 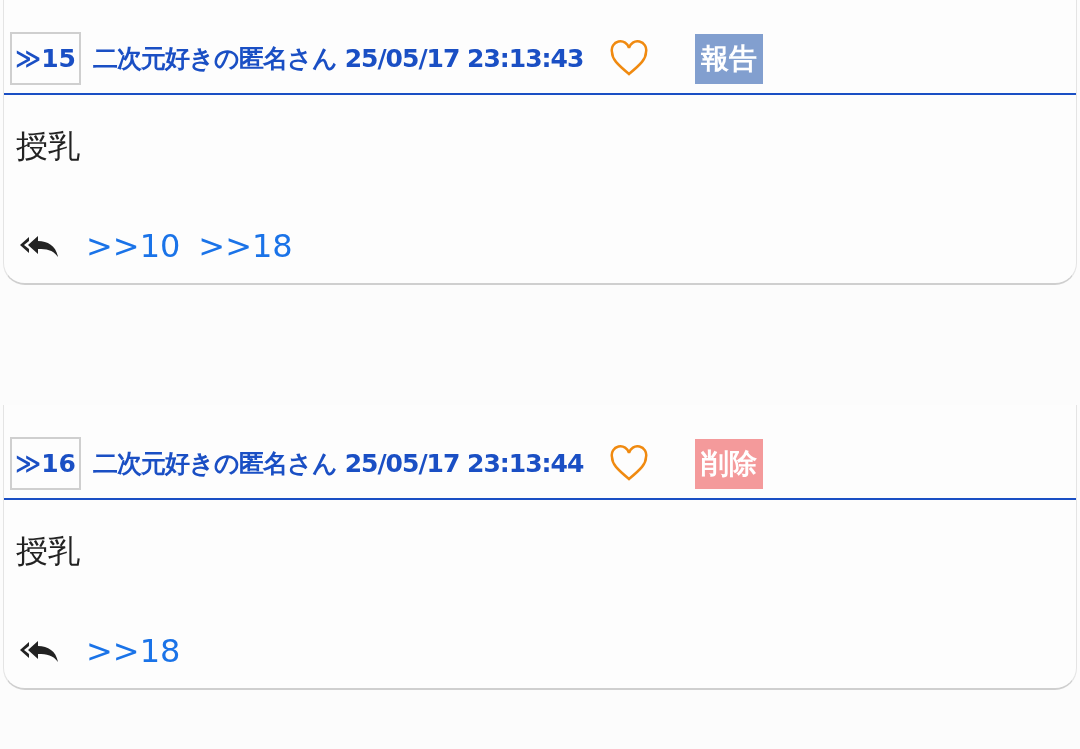 What do you see at coordinates (39, 246) in the screenshot?
I see `reply-all-icon` at bounding box center [39, 246].